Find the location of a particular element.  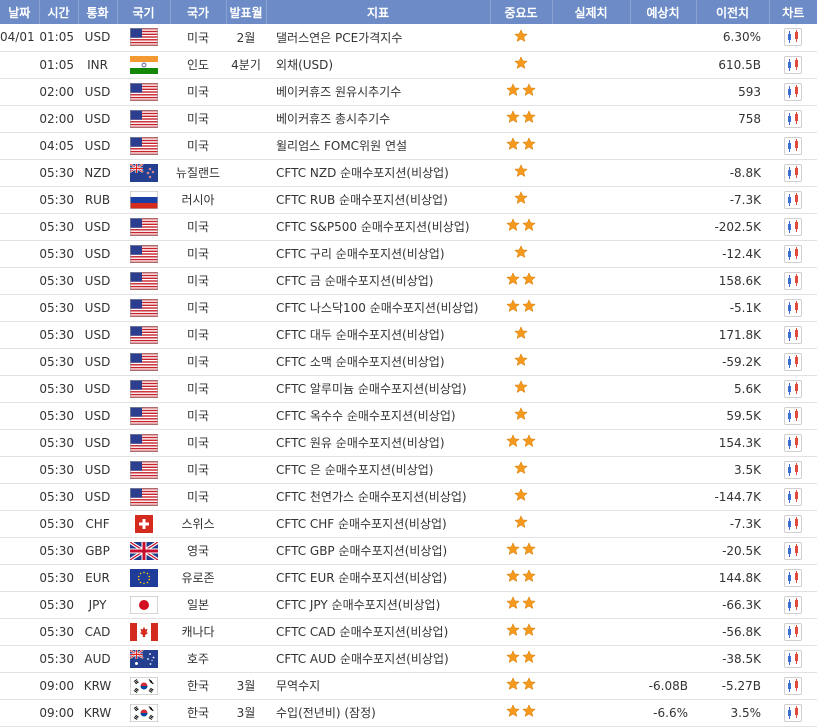

event-indicator: CFTC 옥수수 순매수포지션(비상업) is located at coordinates (378, 416).